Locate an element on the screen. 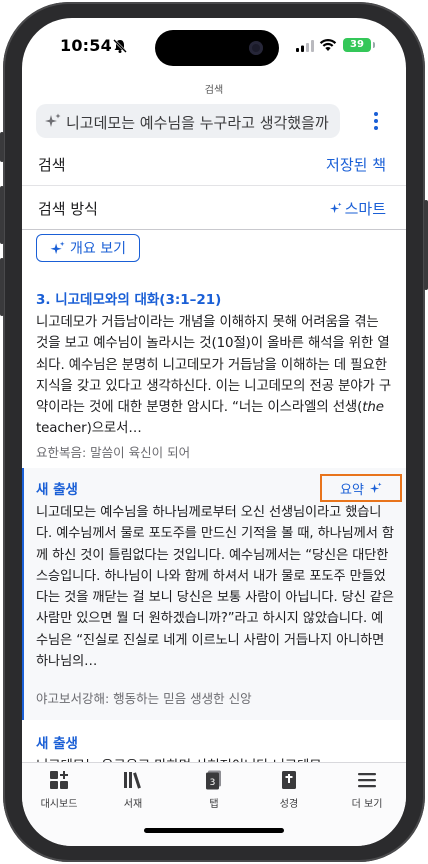 This screenshot has width=428, height=864. more-options-icon is located at coordinates (376, 121).